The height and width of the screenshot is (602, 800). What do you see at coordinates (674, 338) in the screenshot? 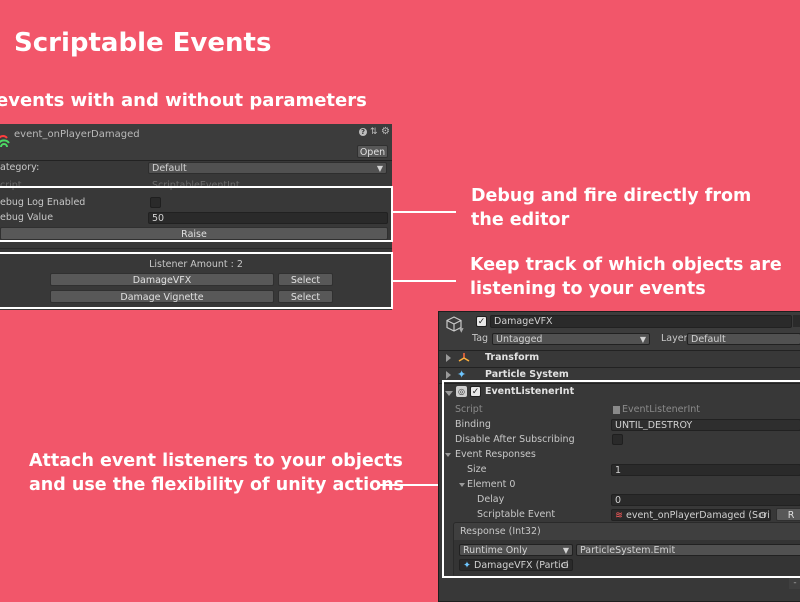
I see `layer-label: Layer` at bounding box center [674, 338].